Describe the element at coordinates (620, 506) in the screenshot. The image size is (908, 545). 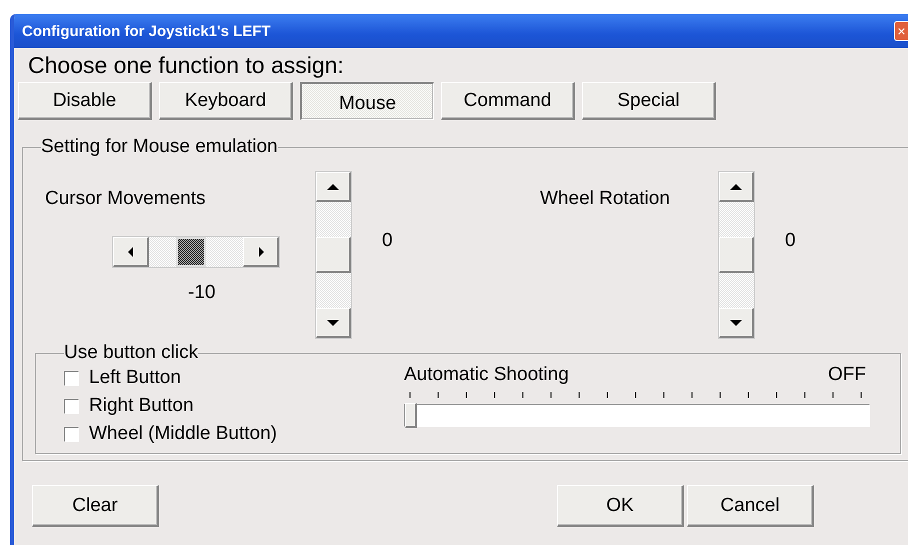
I see `dialog-button: OK` at that location.